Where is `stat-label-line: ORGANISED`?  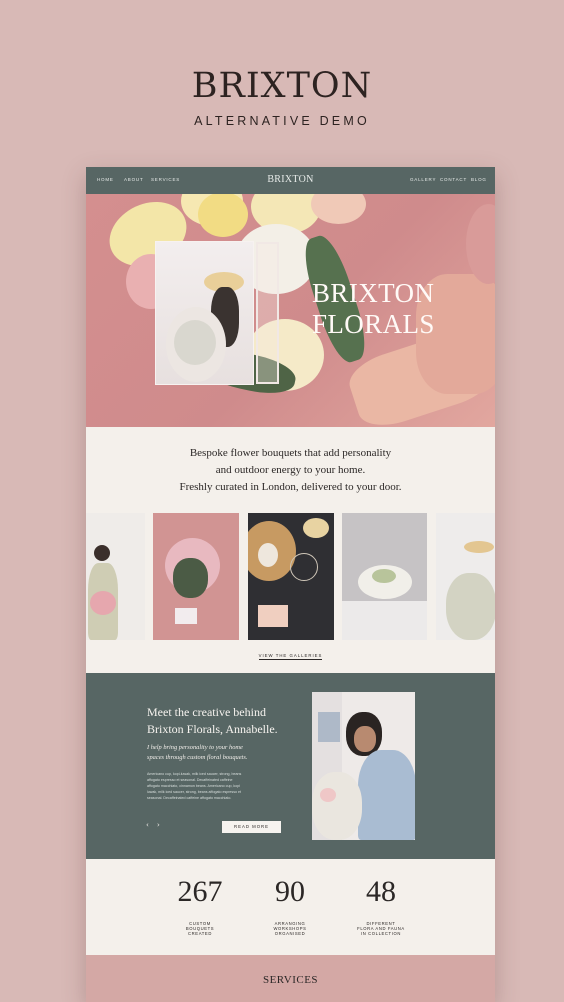
stat-label-line: ORGANISED is located at coordinates (290, 933).